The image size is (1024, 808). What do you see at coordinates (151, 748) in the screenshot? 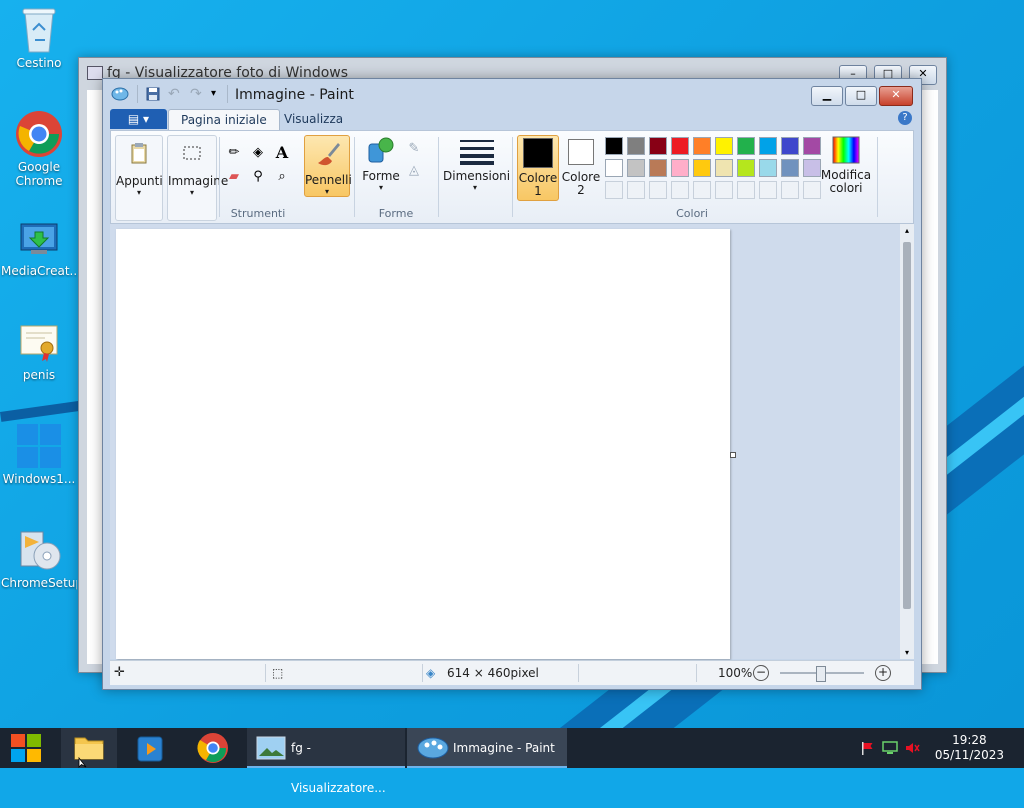
I see `taskbar-media-player` at bounding box center [151, 748].